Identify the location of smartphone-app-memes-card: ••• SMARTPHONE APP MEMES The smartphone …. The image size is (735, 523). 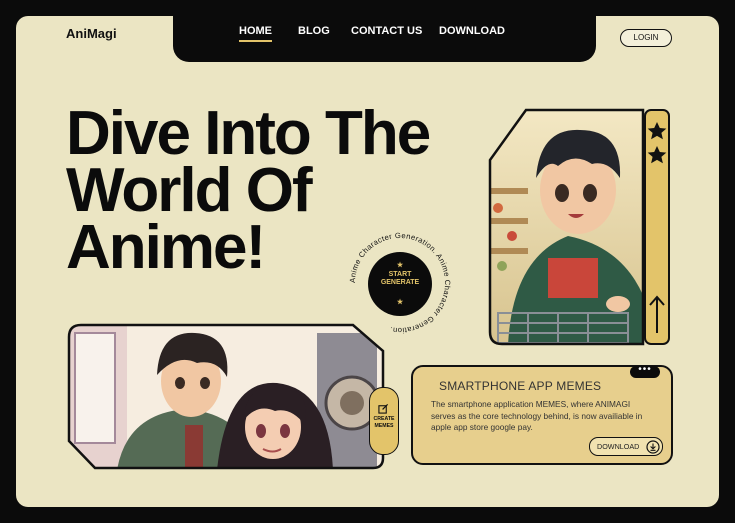
(542, 415).